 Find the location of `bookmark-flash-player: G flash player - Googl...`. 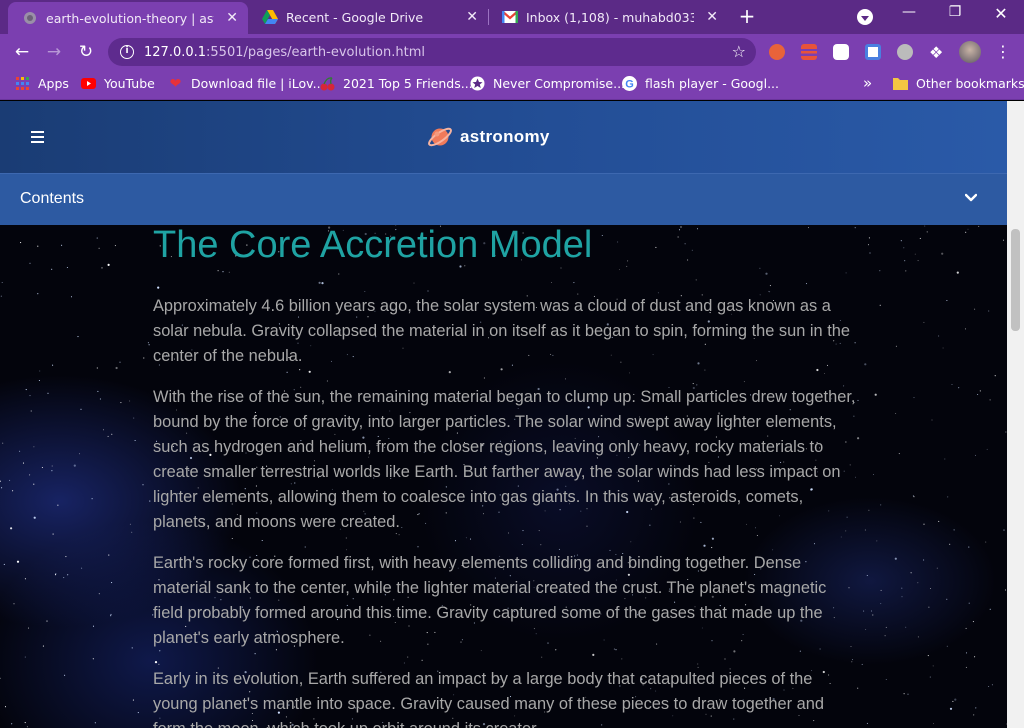

bookmark-flash-player: G flash player - Googl... is located at coordinates (700, 83).